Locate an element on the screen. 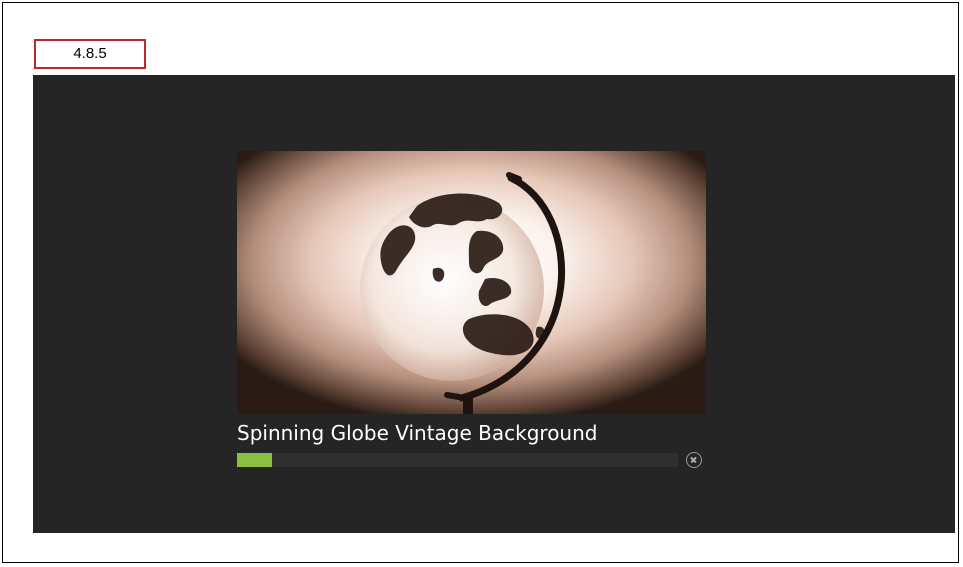  video-title: Spinning Globe Vintage Background is located at coordinates (417, 433).